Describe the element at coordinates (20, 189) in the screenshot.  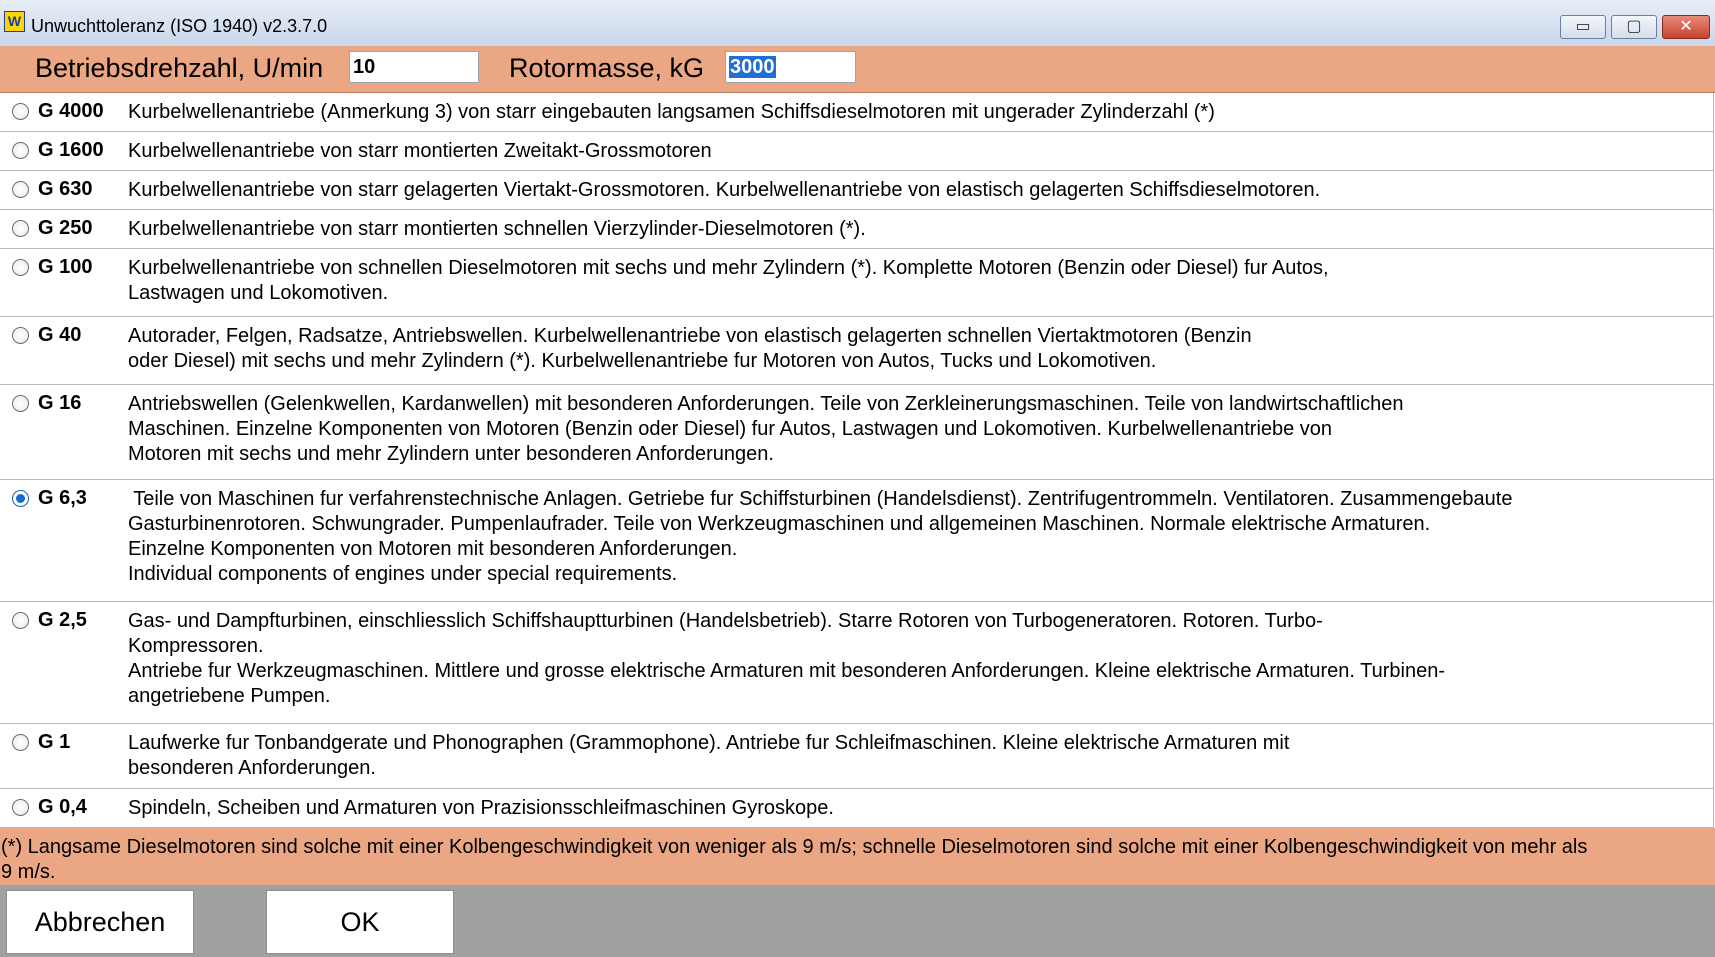
I see `radio-g630` at that location.